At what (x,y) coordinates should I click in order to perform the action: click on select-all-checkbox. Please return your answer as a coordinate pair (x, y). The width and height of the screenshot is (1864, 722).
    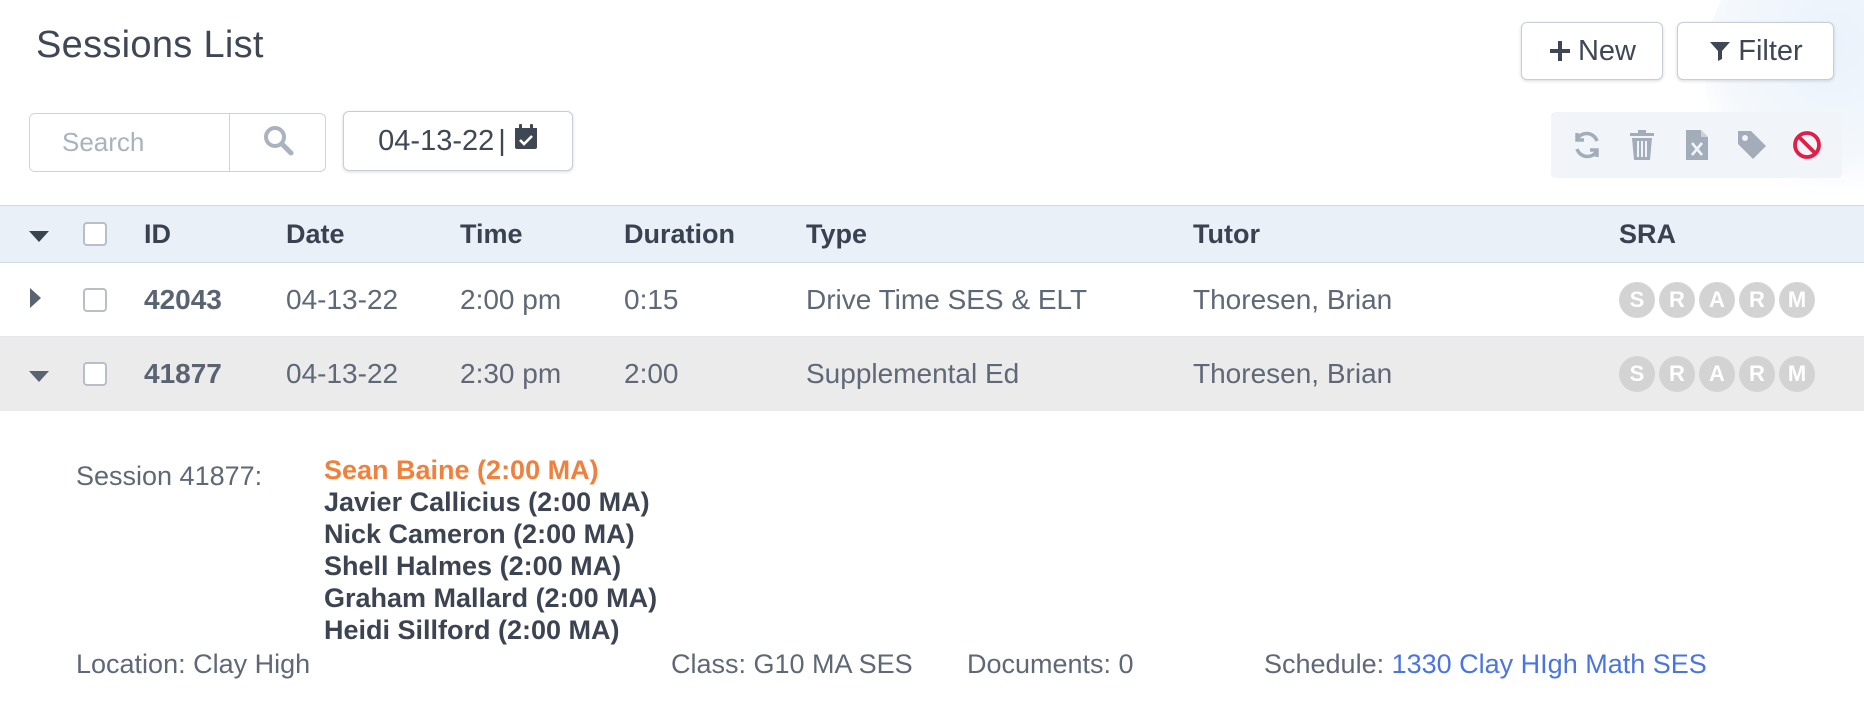
    Looking at the image, I should click on (95, 234).